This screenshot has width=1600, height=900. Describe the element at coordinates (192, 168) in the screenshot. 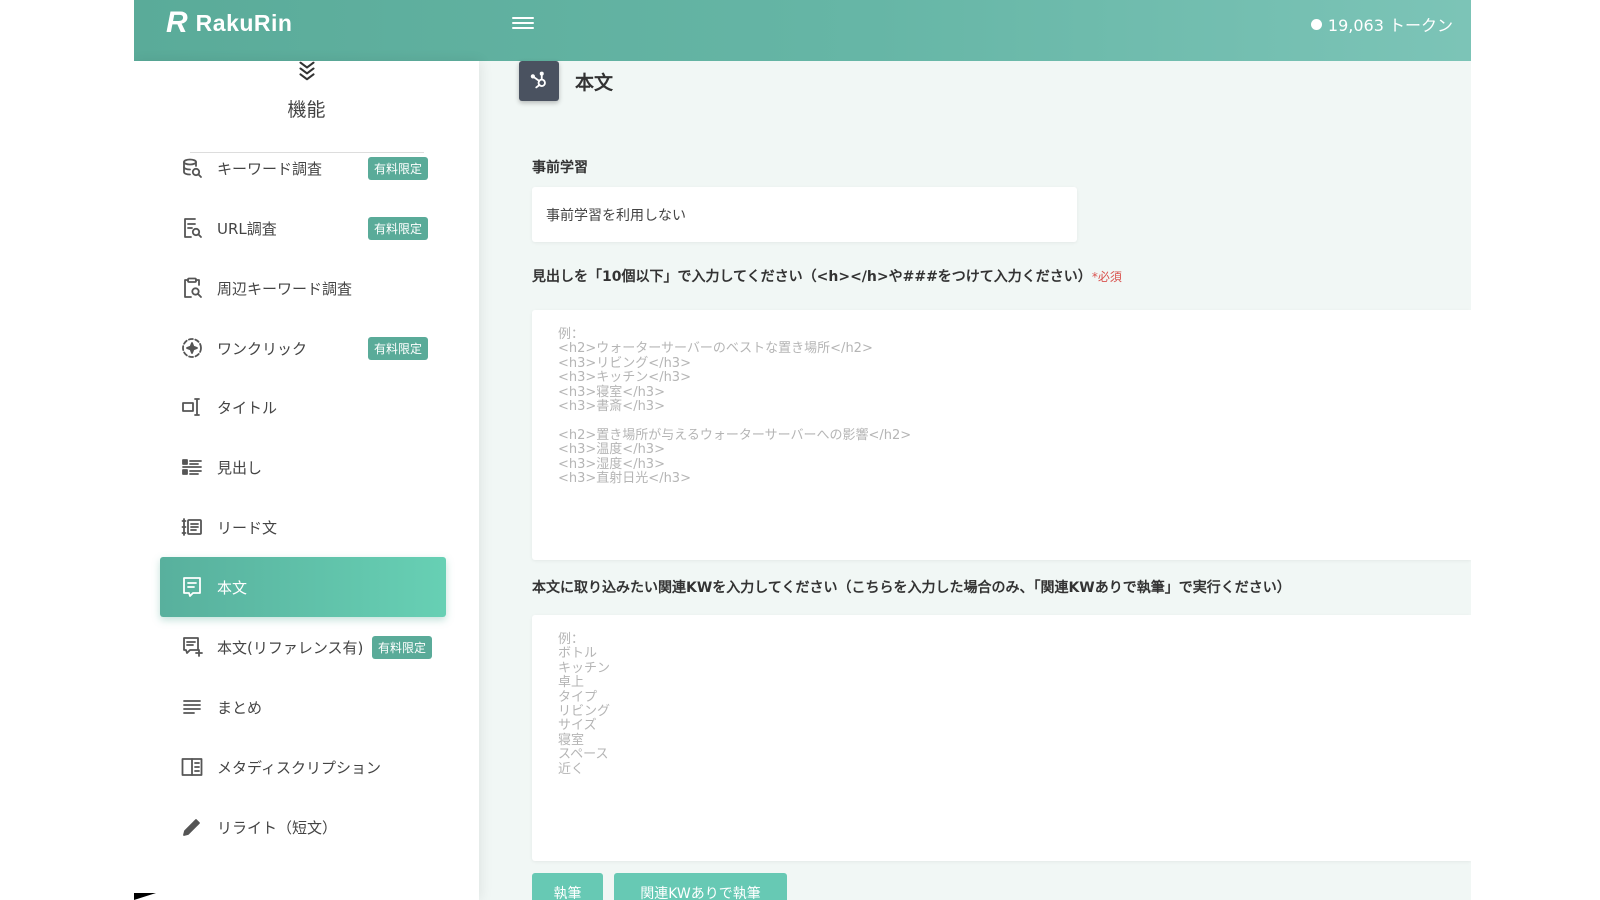

I see `database-search-icon` at that location.